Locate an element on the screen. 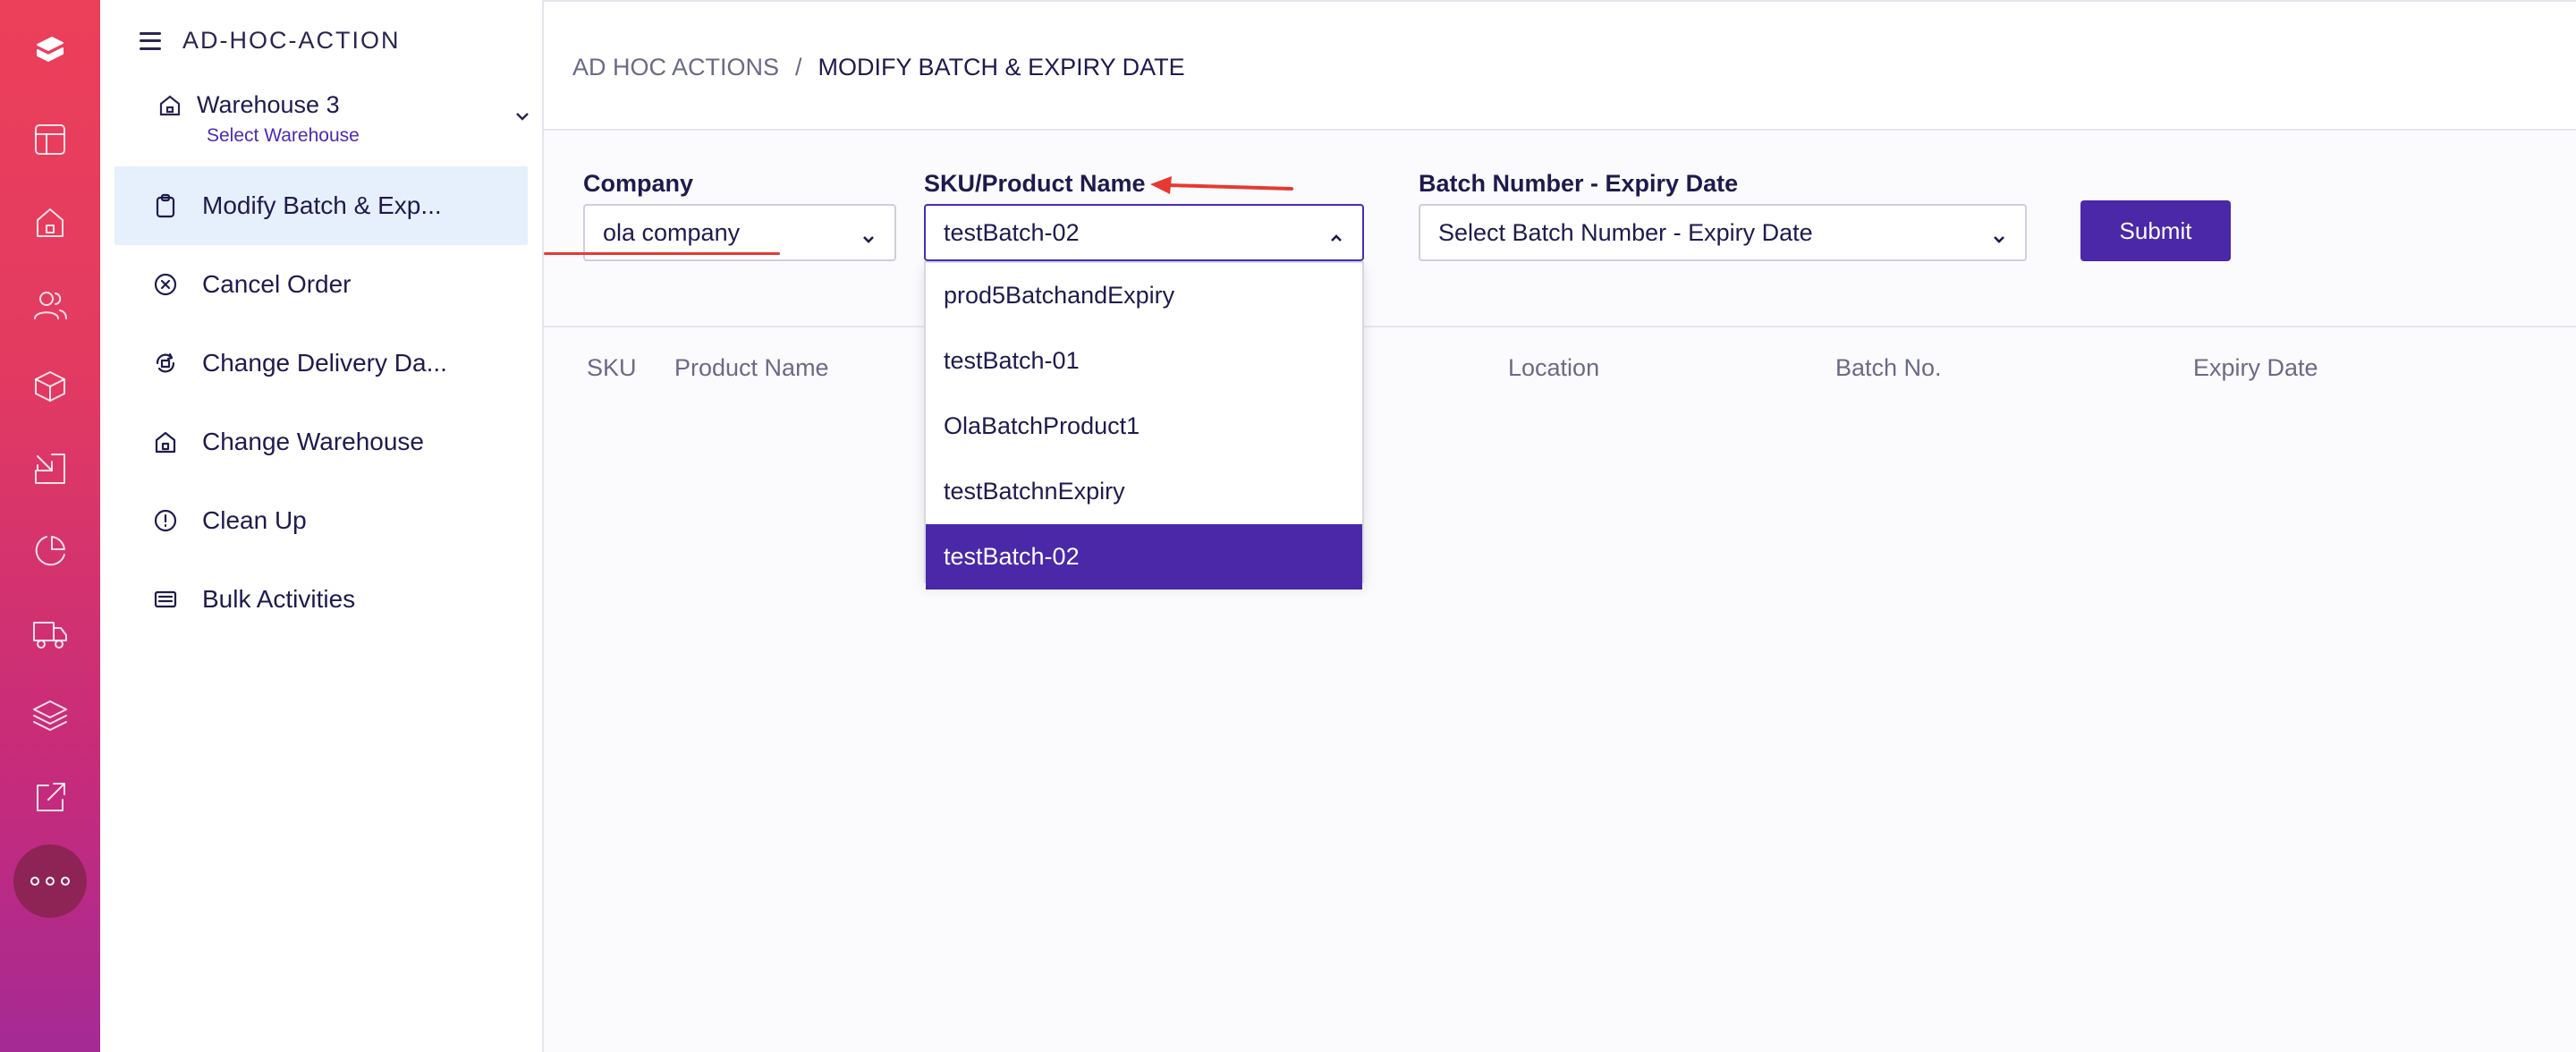  breadcrumb-root: AD HOC ACTIONS is located at coordinates (675, 67).